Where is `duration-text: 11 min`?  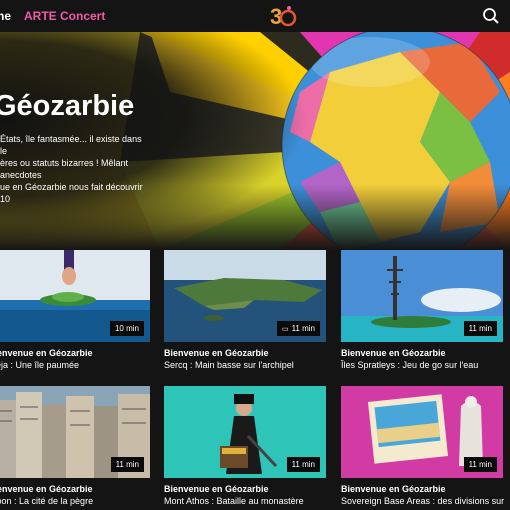
duration-text: 11 min is located at coordinates (303, 328).